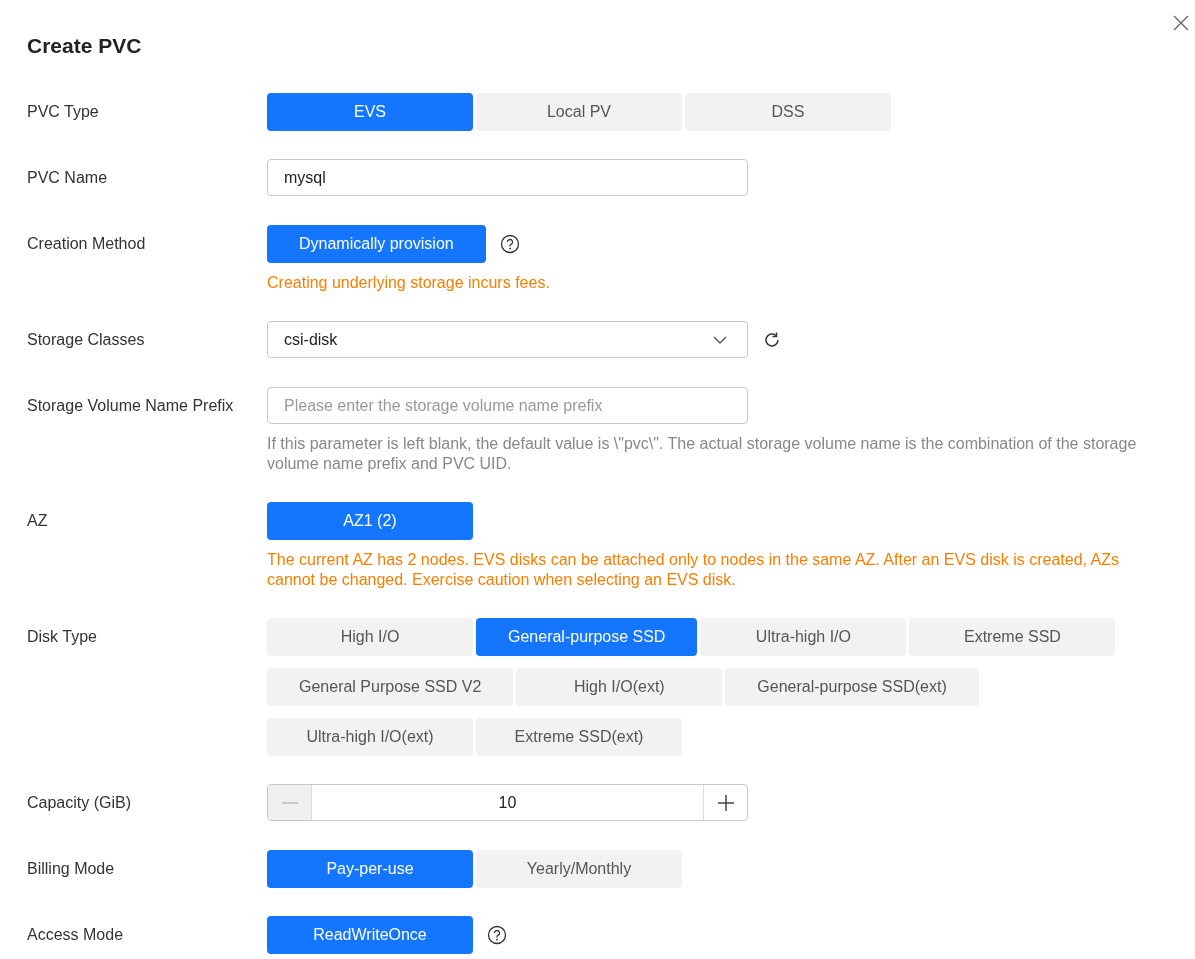 The image size is (1195, 959). I want to click on option-button: Pay-per-use, so click(370, 869).